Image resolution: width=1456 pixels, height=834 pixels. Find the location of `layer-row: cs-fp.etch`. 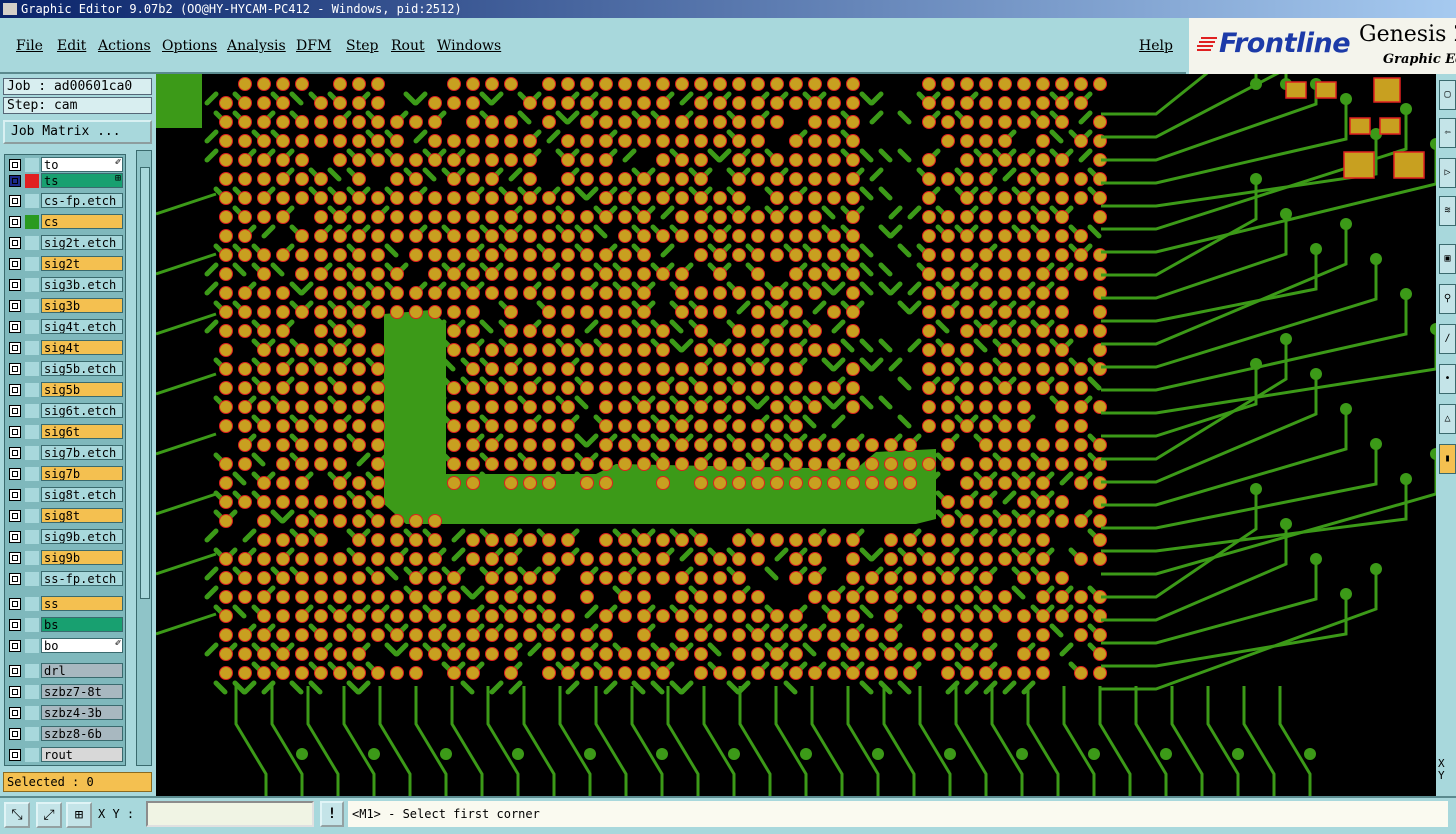

layer-row: cs-fp.etch is located at coordinates (65, 201).